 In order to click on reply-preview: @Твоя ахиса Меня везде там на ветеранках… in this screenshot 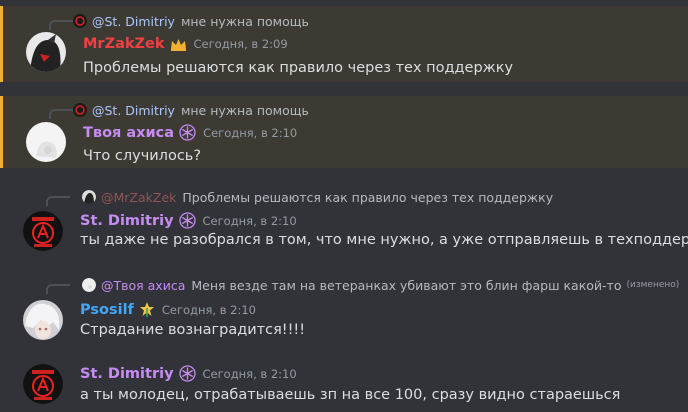, I will do `click(380, 285)`.